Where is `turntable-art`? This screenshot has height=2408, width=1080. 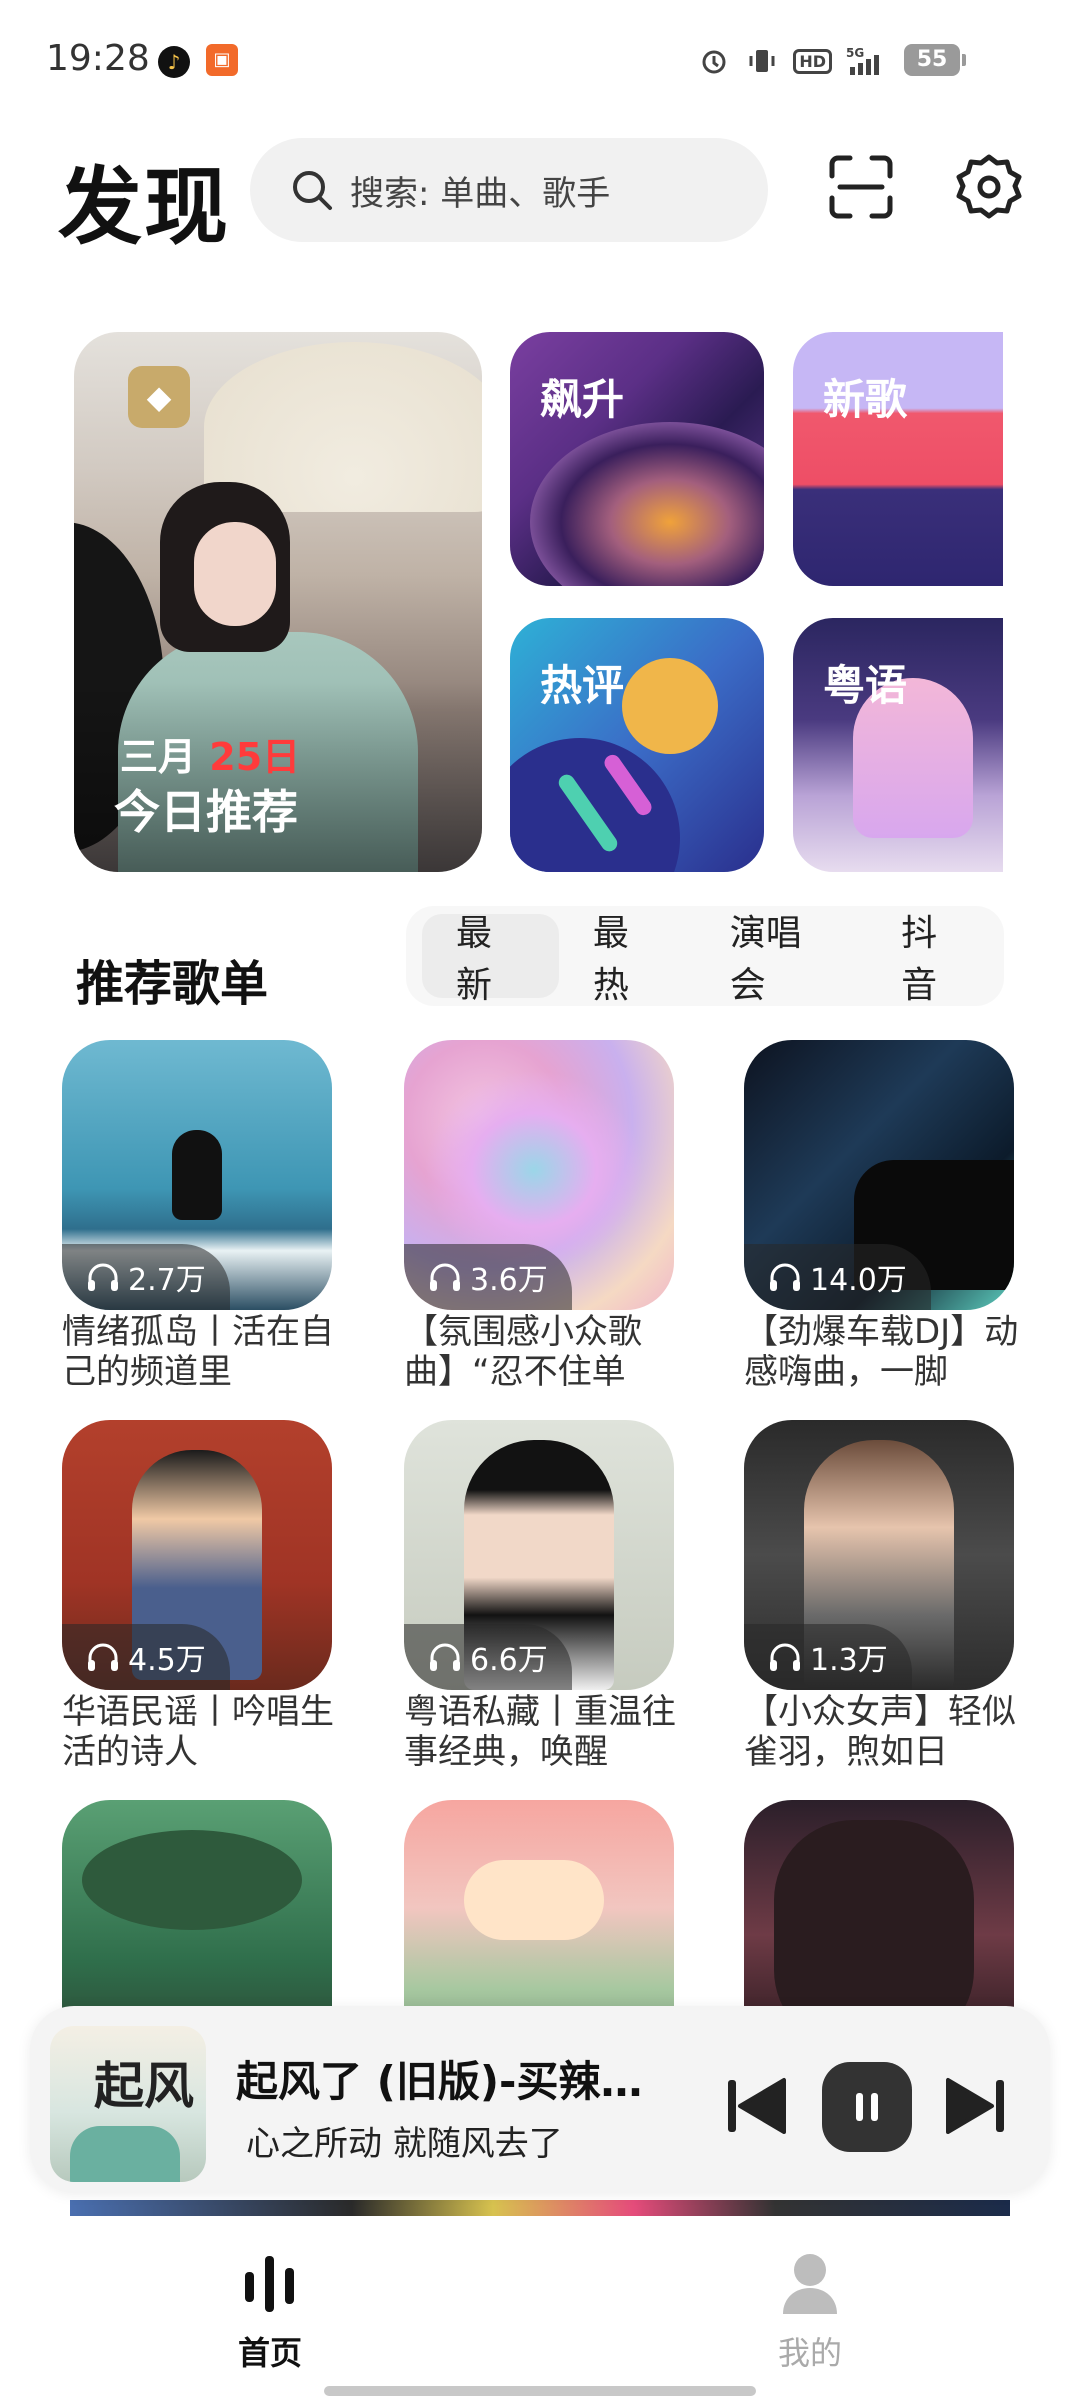 turntable-art is located at coordinates (647, 504).